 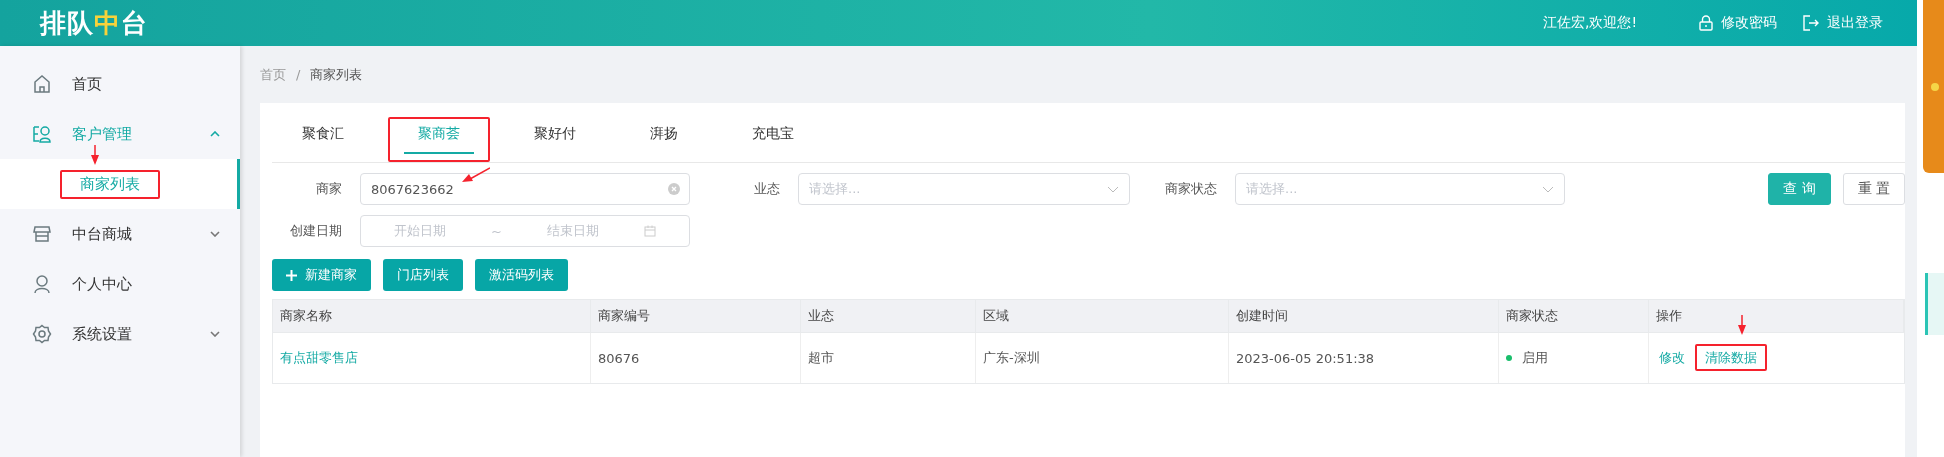 I want to click on sidebar-label: 首页, so click(x=87, y=84).